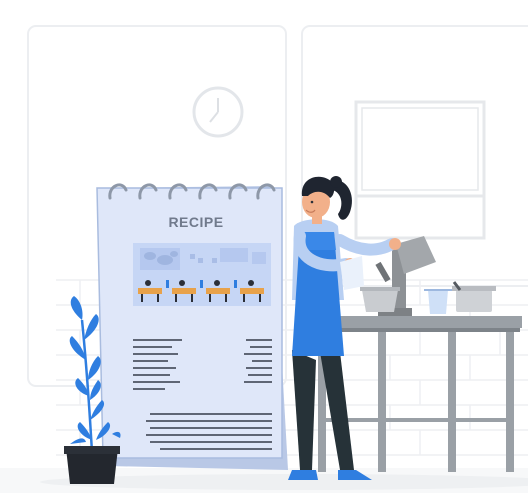 Image resolution: width=528 pixels, height=498 pixels. I want to click on recipe-photo, so click(202, 274).